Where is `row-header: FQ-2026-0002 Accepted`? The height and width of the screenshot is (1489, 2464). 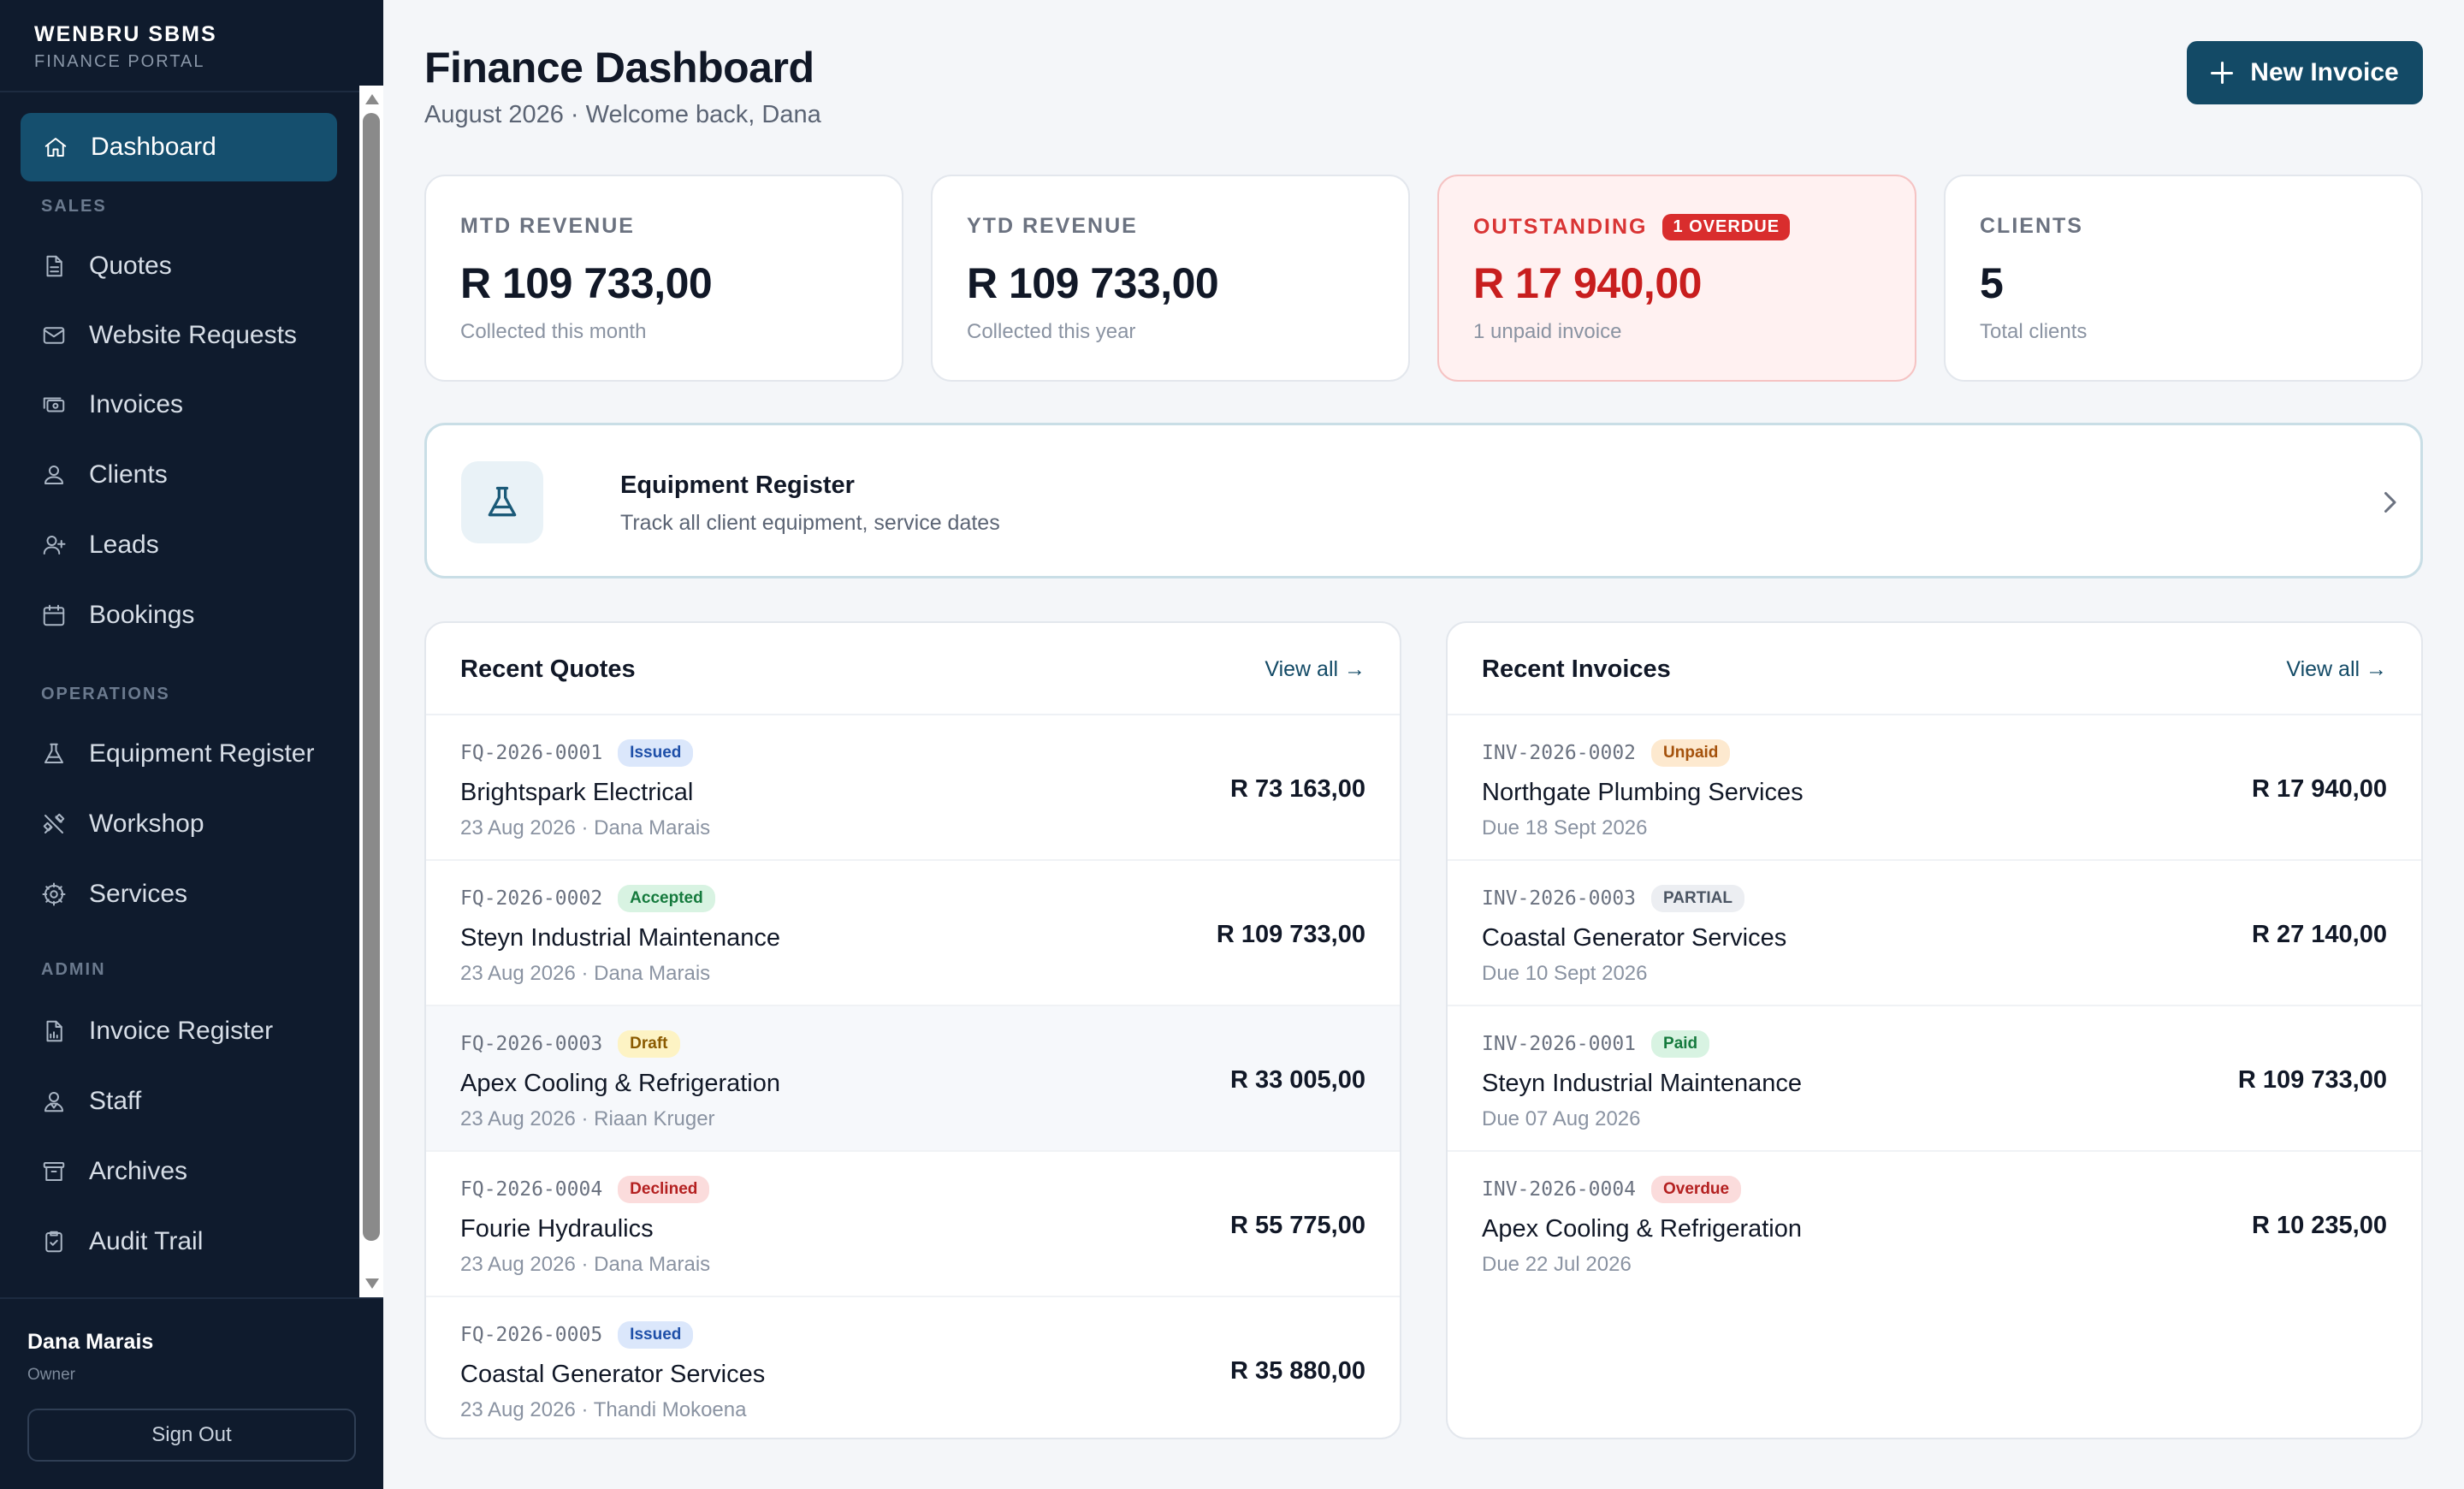 row-header: FQ-2026-0002 Accepted is located at coordinates (587, 898).